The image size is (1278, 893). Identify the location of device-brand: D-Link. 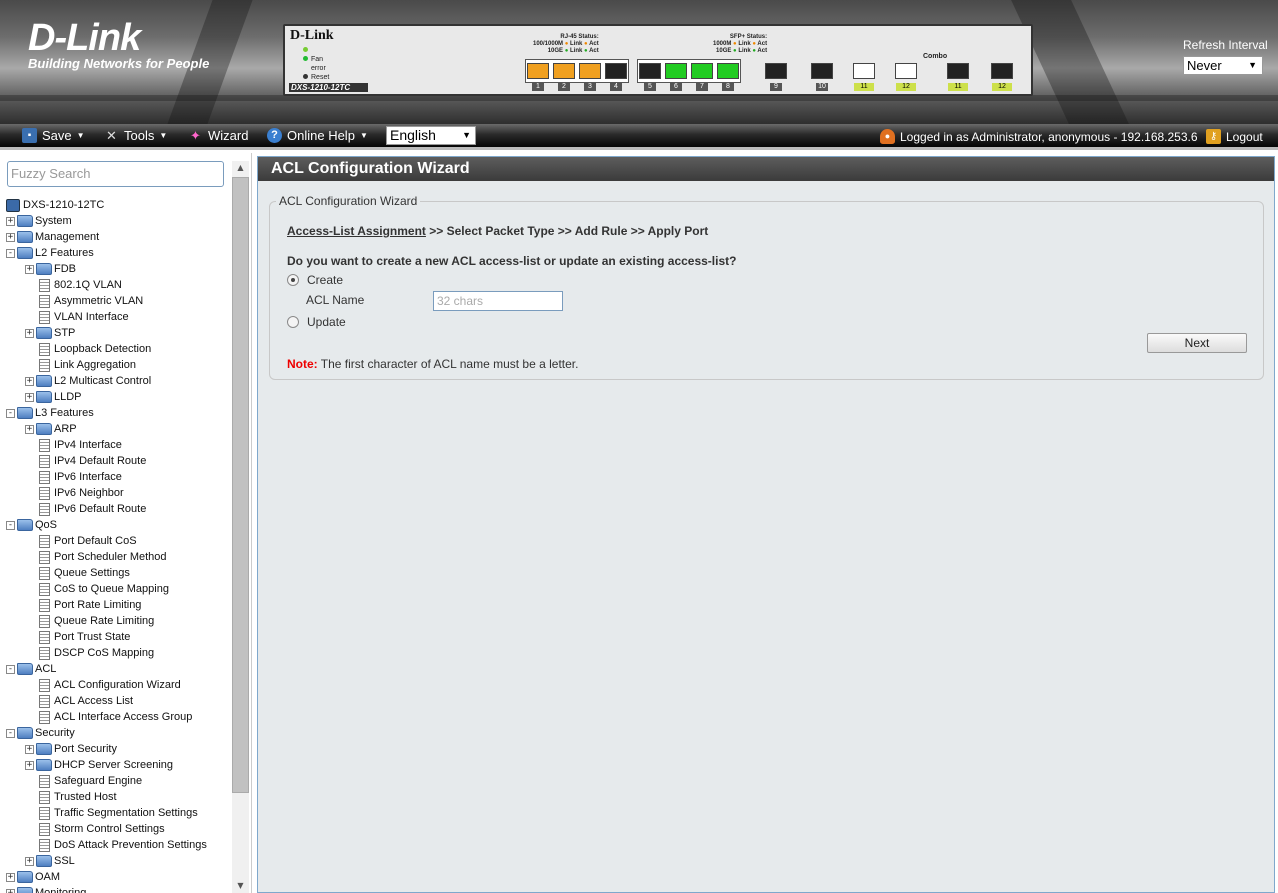
(312, 35).